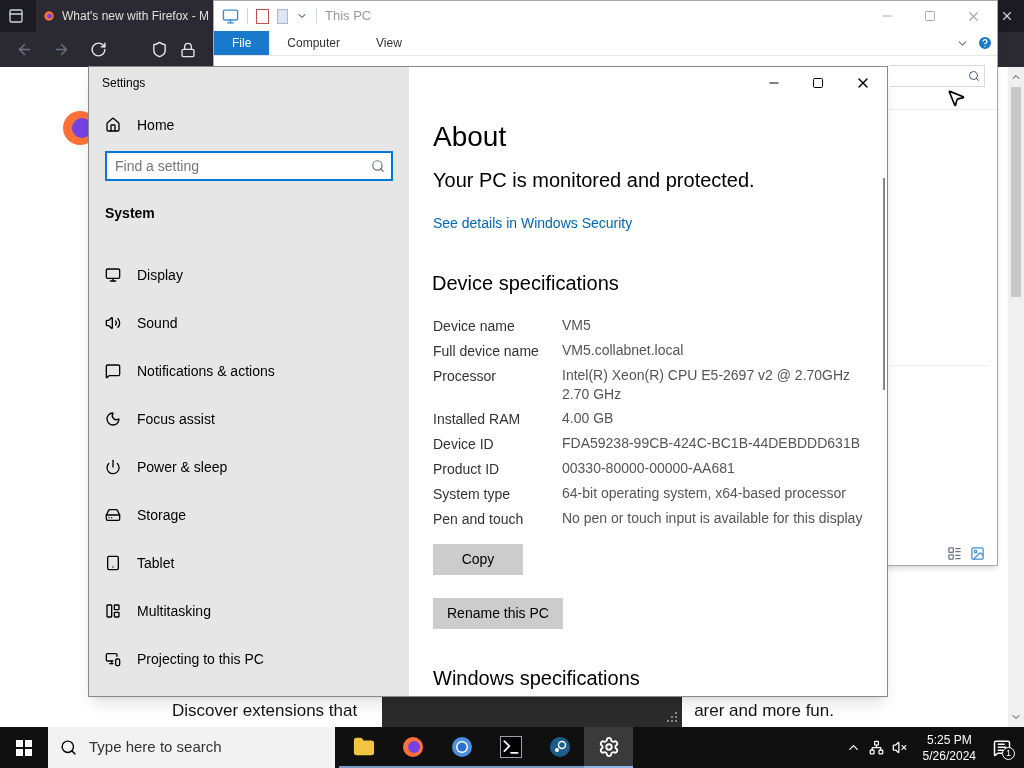  What do you see at coordinates (525, 283) in the screenshot?
I see `section-heading: Device specifications` at bounding box center [525, 283].